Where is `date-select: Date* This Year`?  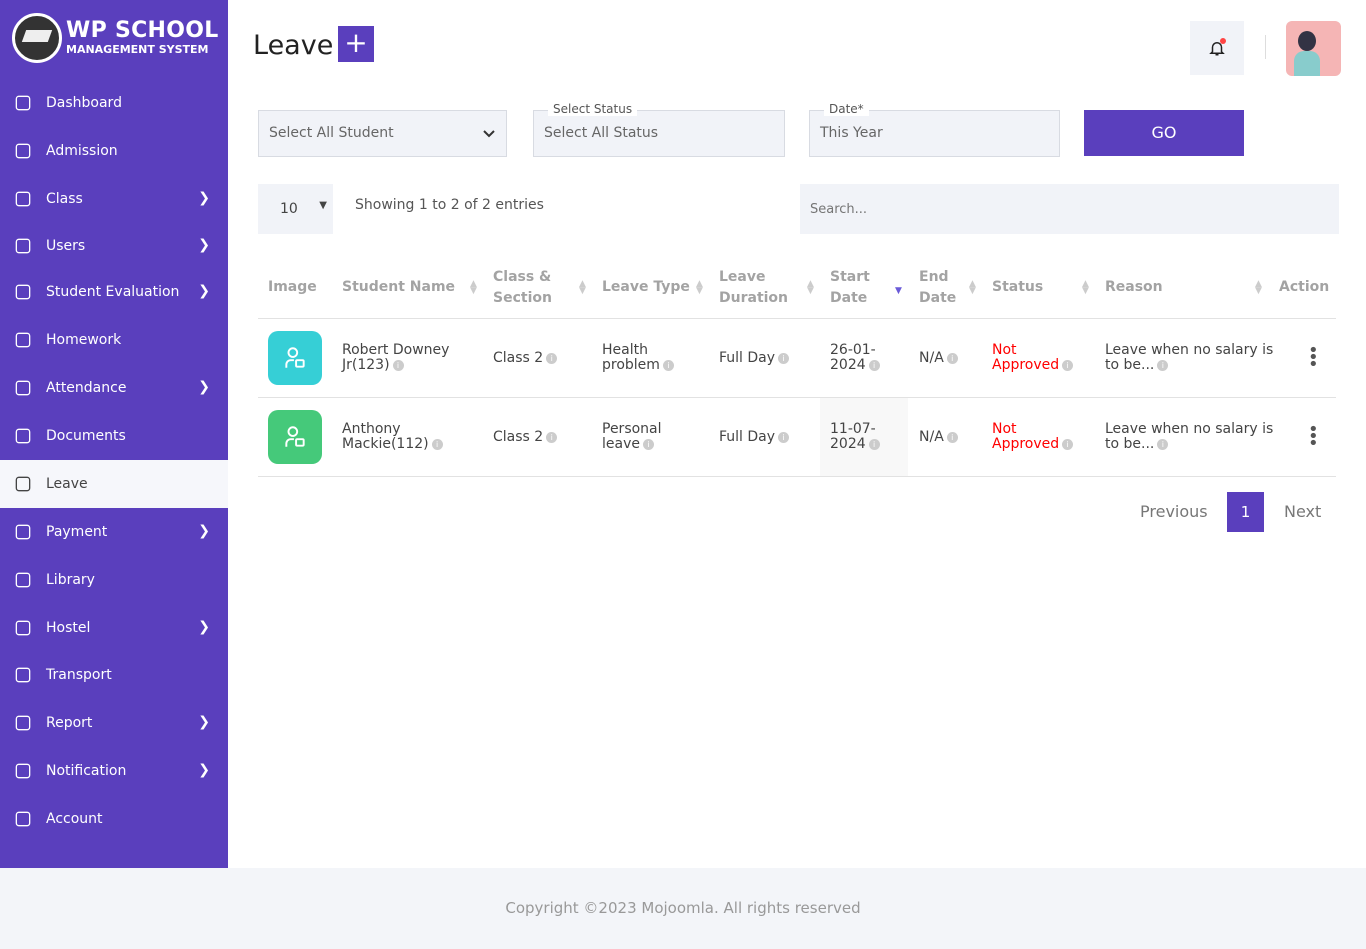
date-select: Date* This Year is located at coordinates (934, 129).